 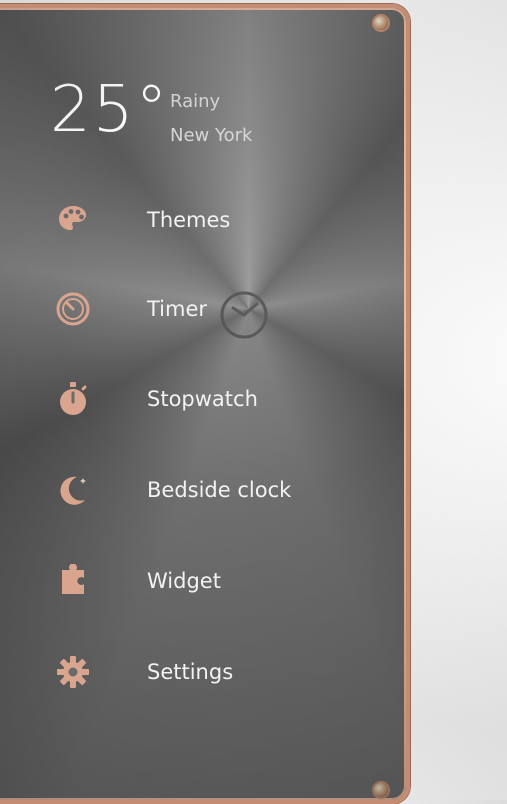 What do you see at coordinates (184, 581) in the screenshot?
I see `menu-label-widget: Widget` at bounding box center [184, 581].